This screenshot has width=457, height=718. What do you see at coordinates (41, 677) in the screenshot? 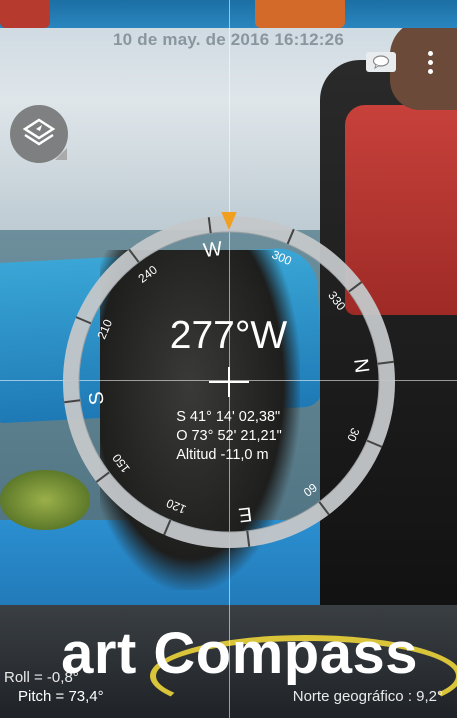
I see `roll-readout: Roll = -0,8°` at bounding box center [41, 677].